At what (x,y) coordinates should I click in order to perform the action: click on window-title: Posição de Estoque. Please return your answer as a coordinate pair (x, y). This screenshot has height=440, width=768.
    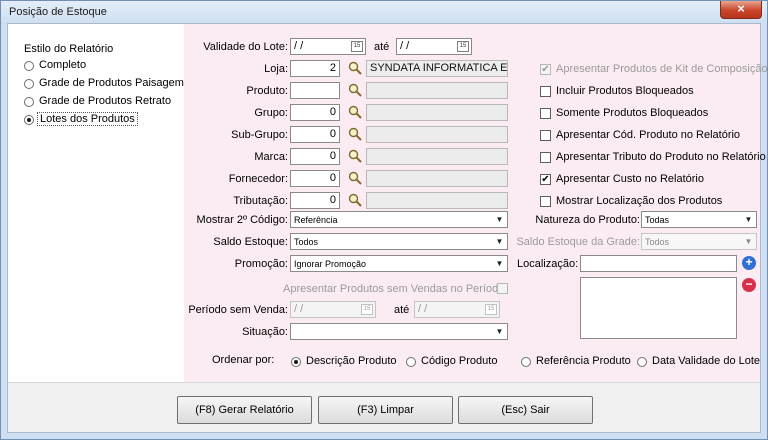
    Looking at the image, I should click on (58, 12).